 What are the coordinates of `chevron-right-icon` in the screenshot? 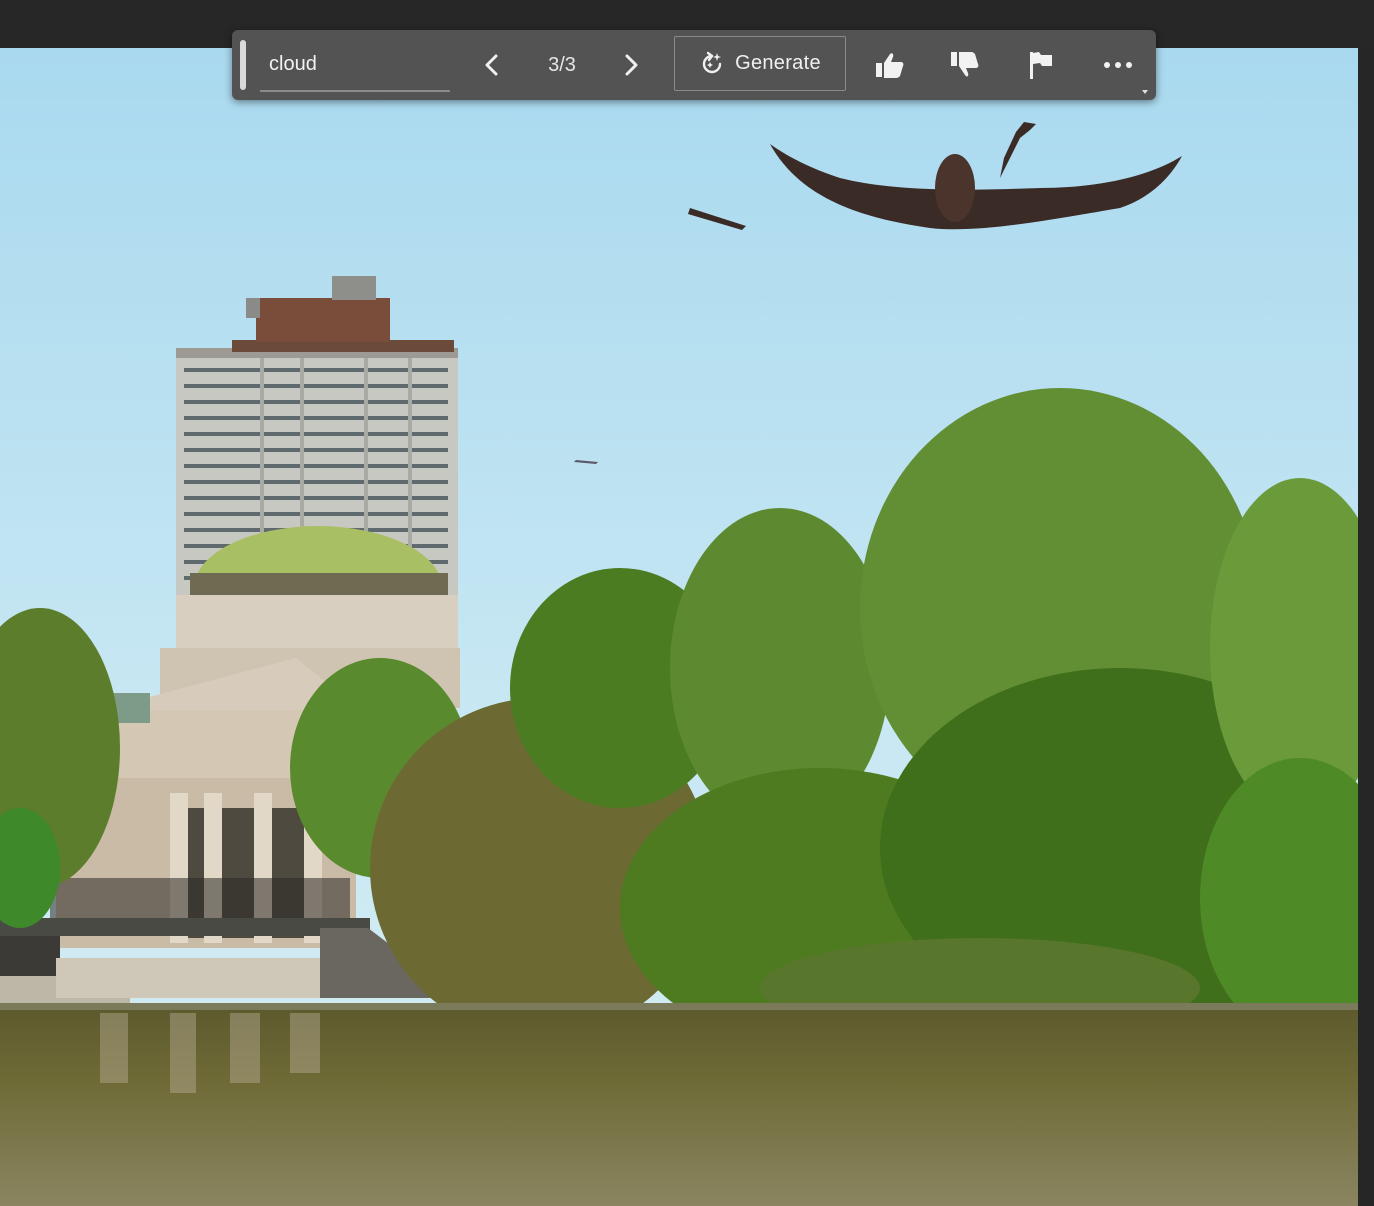 It's located at (631, 65).